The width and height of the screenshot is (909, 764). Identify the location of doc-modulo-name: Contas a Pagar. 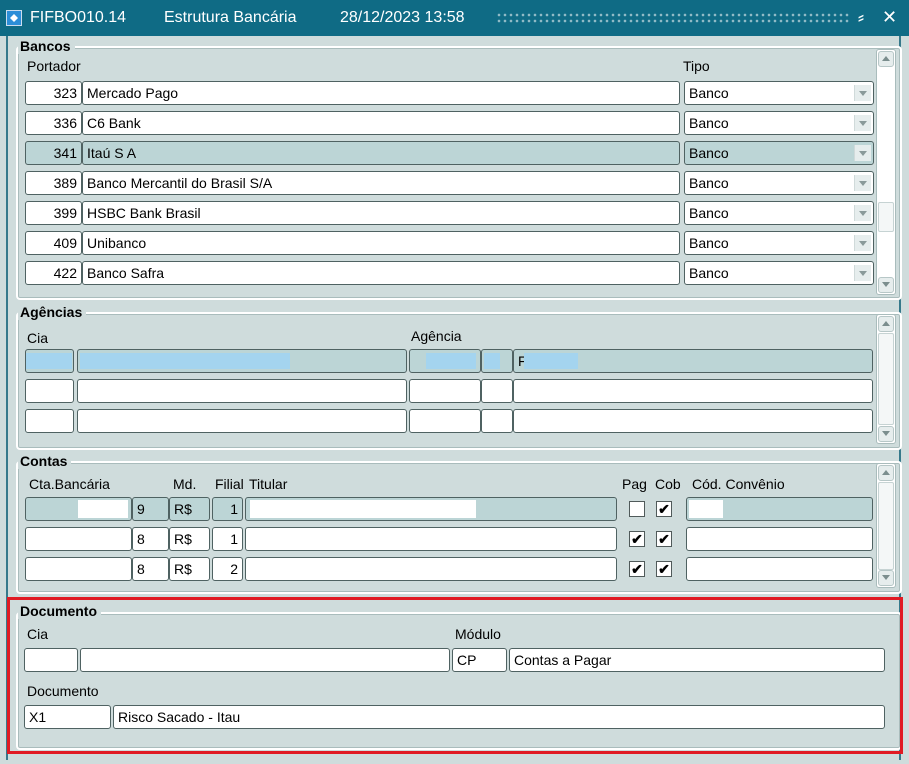
(697, 660).